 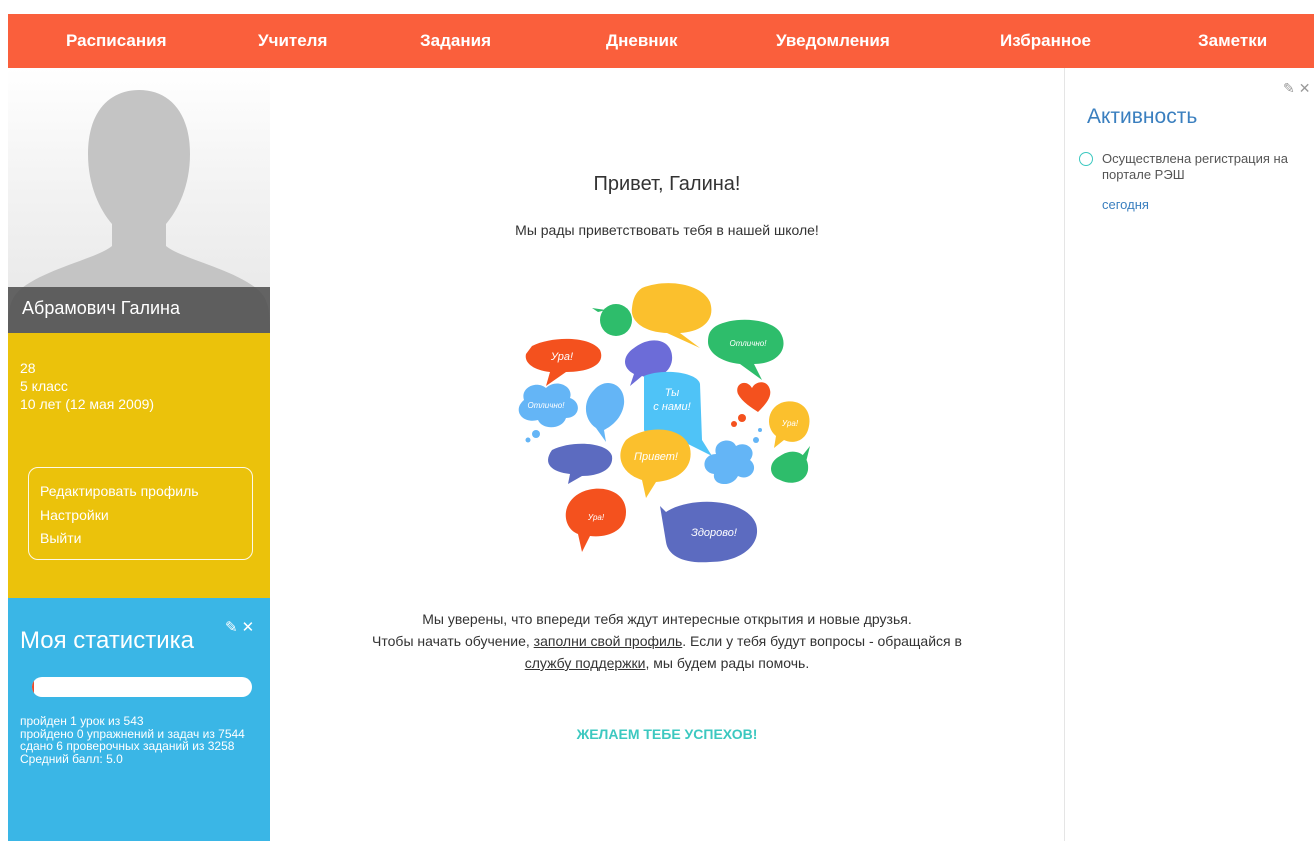 What do you see at coordinates (82, 721) in the screenshot?
I see `stat-lessons: пройден 1 урок из 543` at bounding box center [82, 721].